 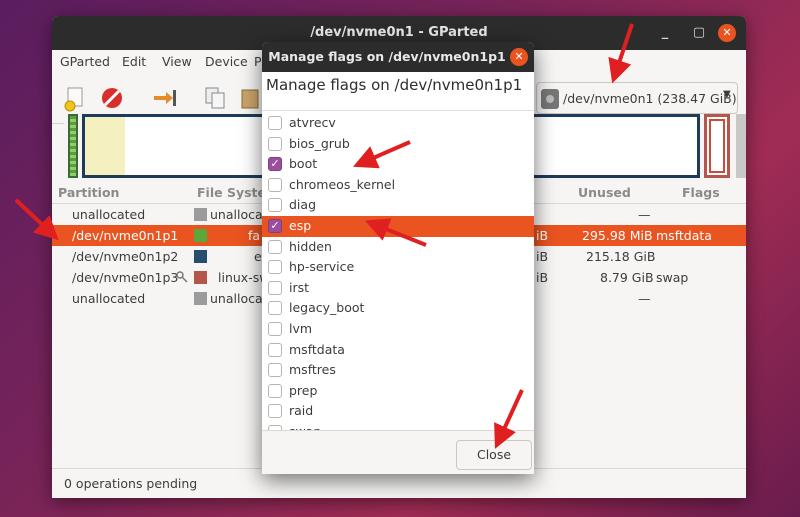 I want to click on menu-partition: P, so click(x=258, y=61).